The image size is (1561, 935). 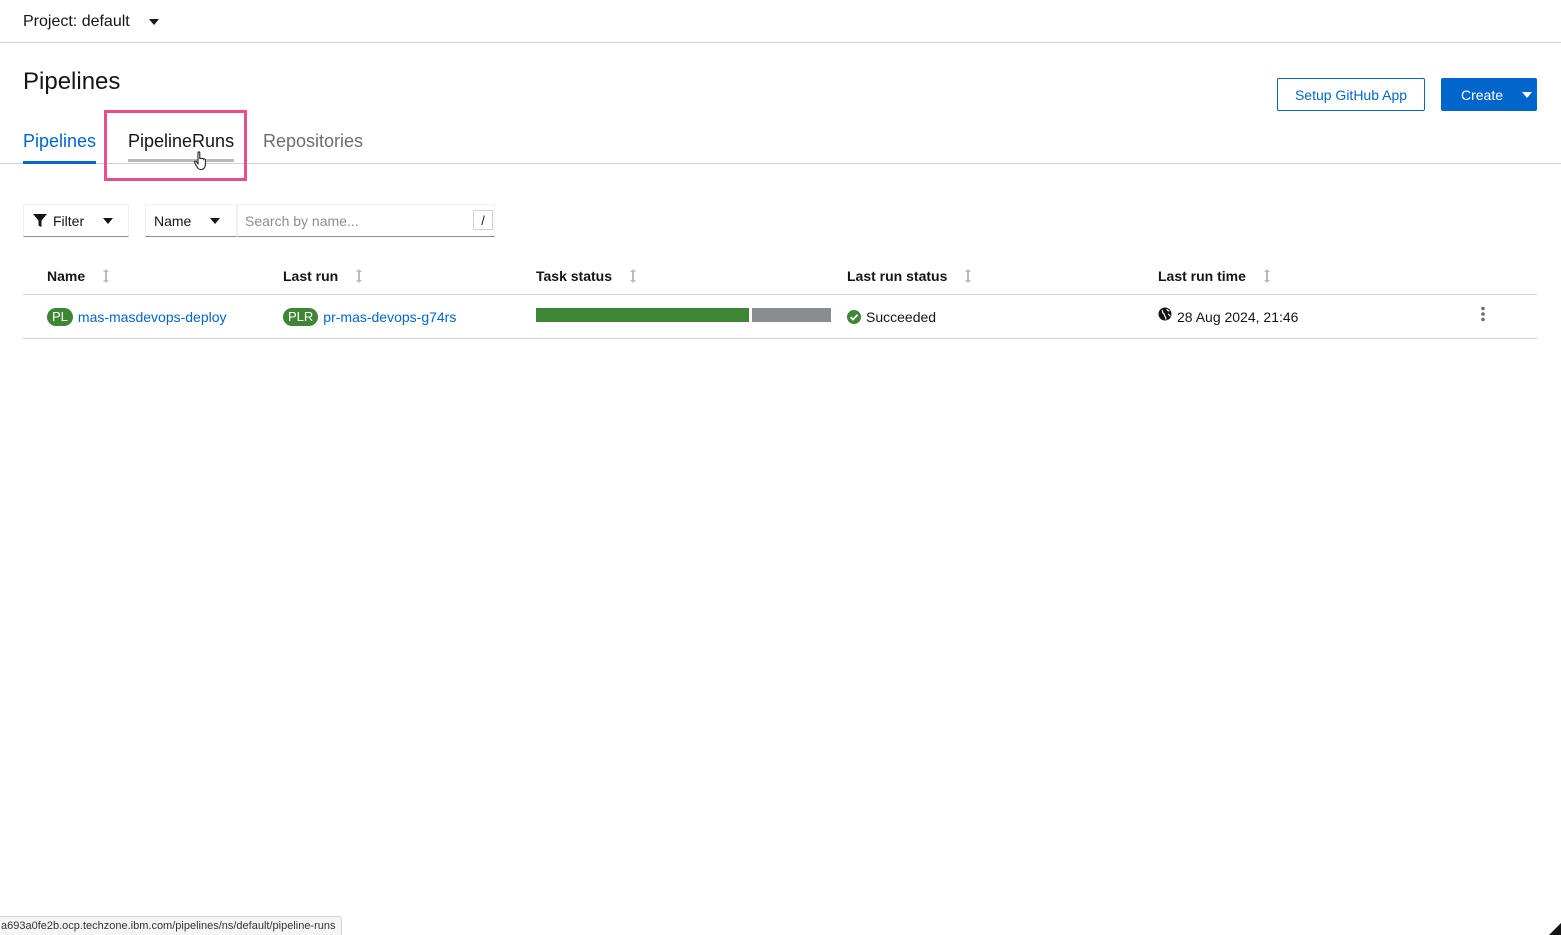 What do you see at coordinates (1482, 94) in the screenshot?
I see `create-button-label: Create` at bounding box center [1482, 94].